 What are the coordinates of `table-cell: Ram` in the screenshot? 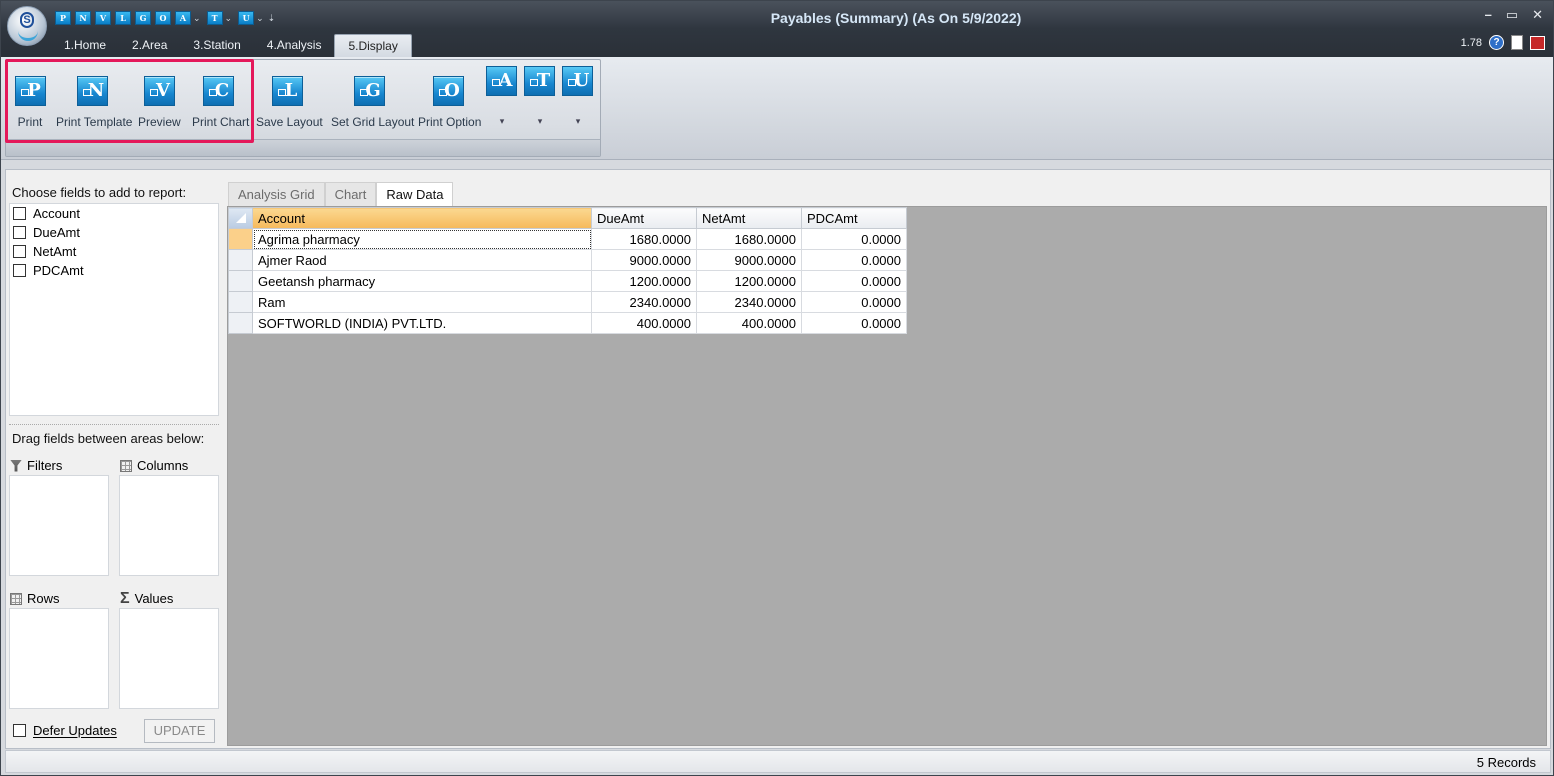 It's located at (422, 302).